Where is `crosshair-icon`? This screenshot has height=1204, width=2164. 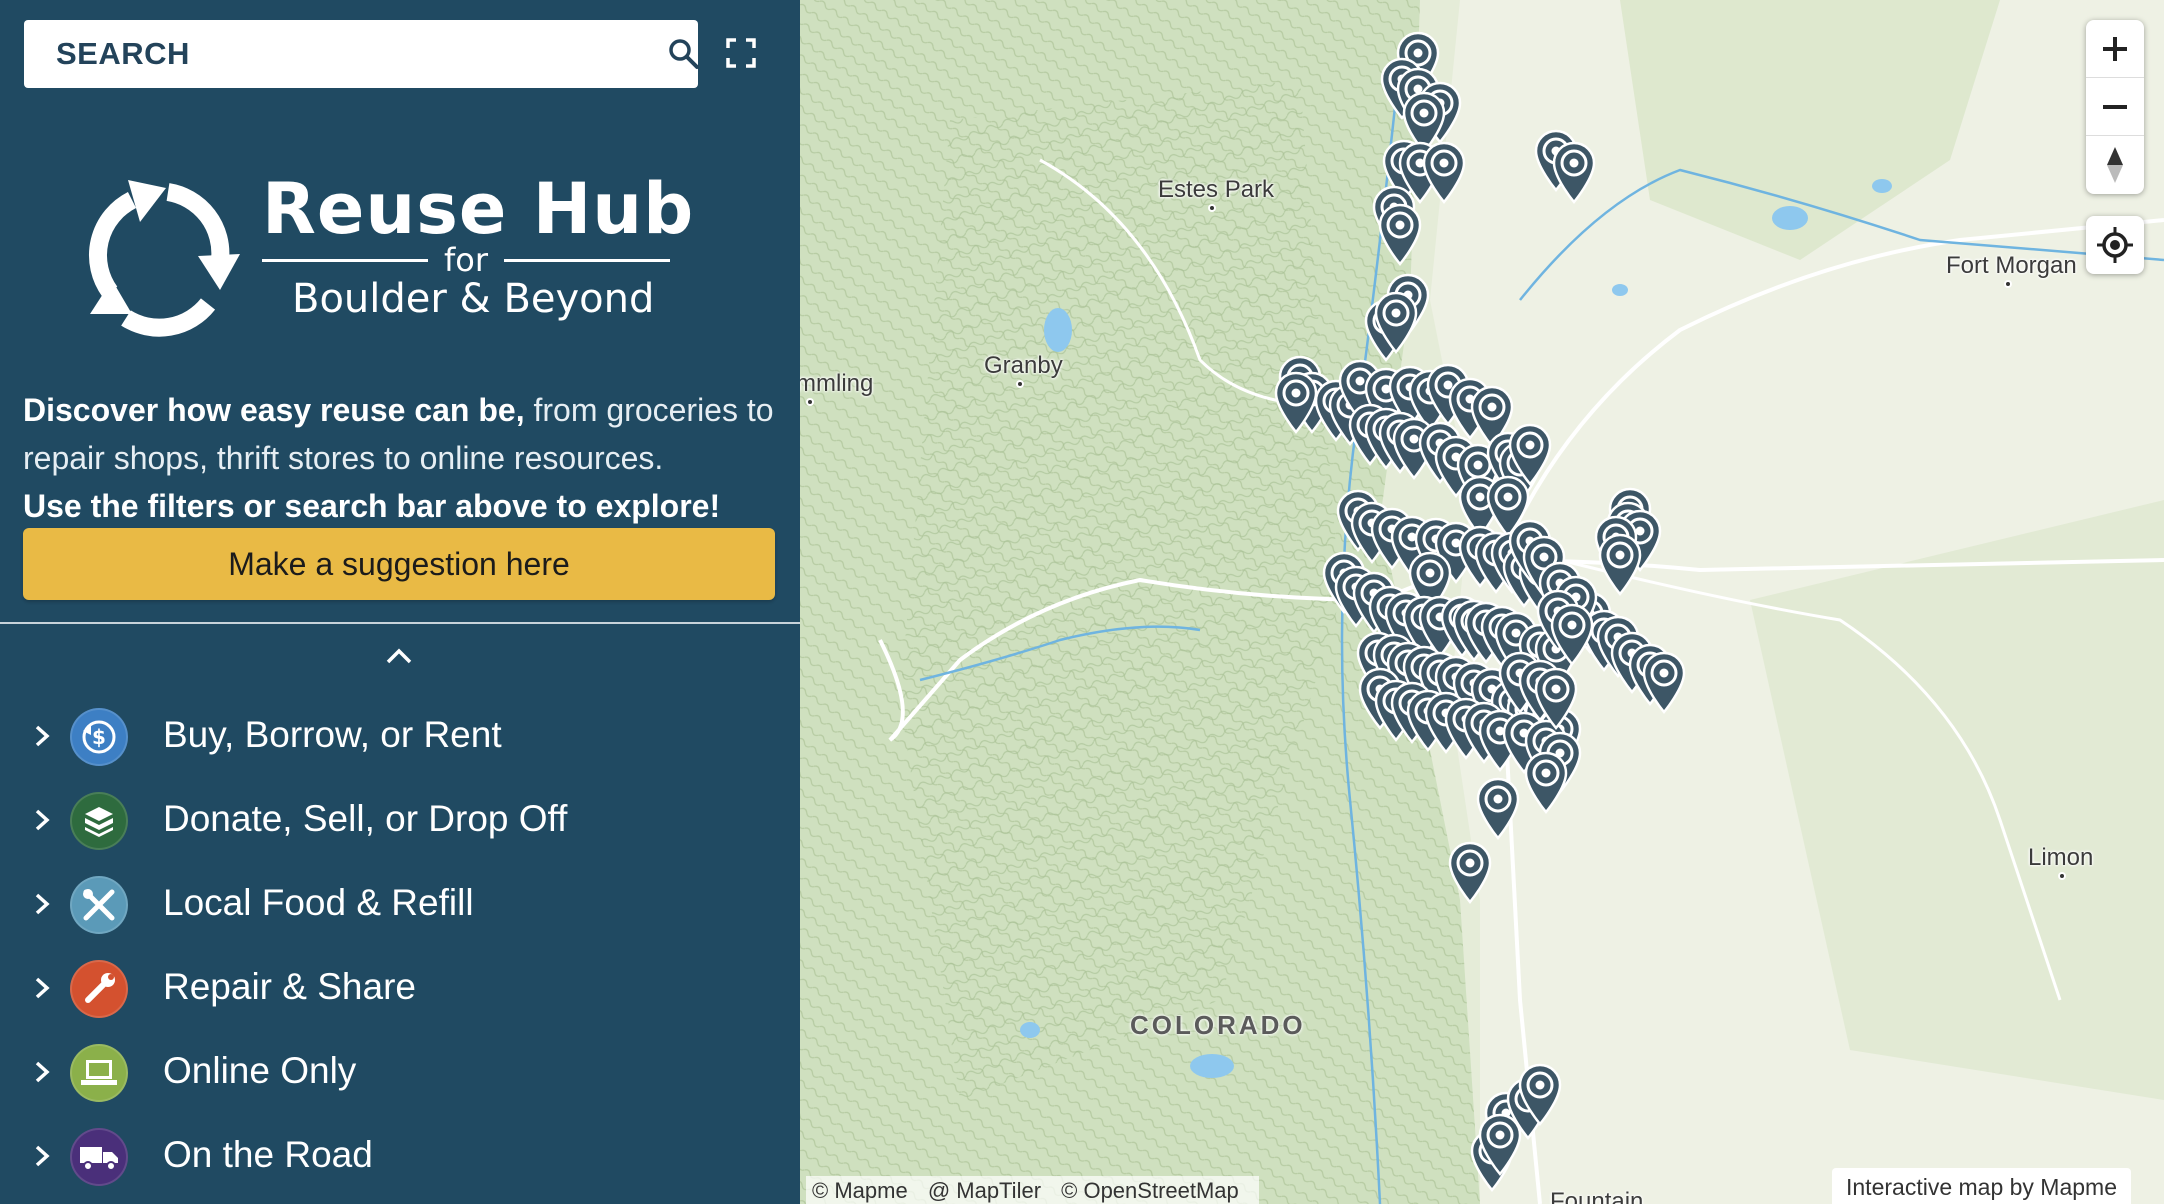
crosshair-icon is located at coordinates (2115, 245).